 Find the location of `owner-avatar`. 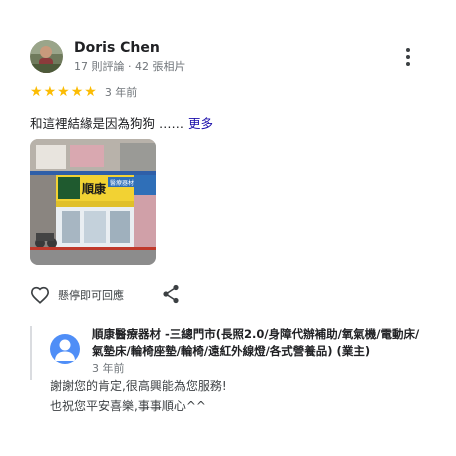

owner-avatar is located at coordinates (65, 349).